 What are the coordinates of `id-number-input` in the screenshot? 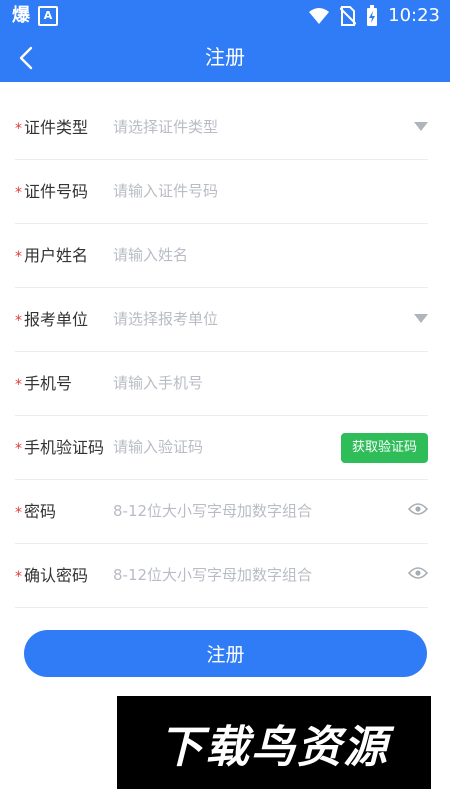 It's located at (243, 191).